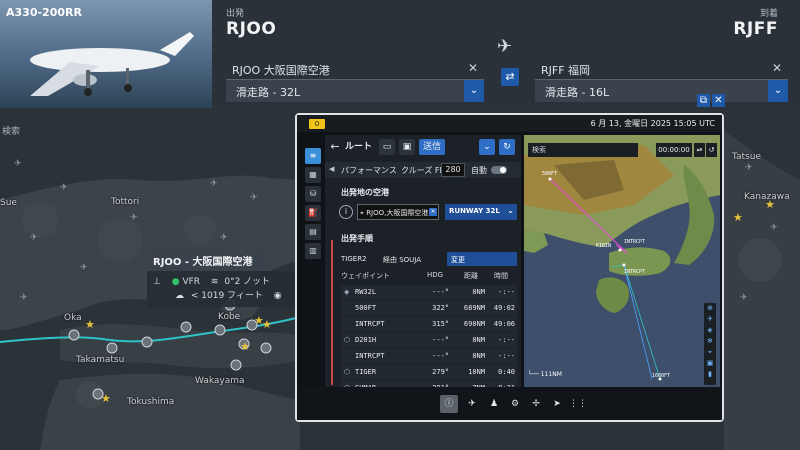 The height and width of the screenshot is (450, 800). Describe the element at coordinates (699, 150) in the screenshot. I see `play-pause-icon: ⏯` at that location.